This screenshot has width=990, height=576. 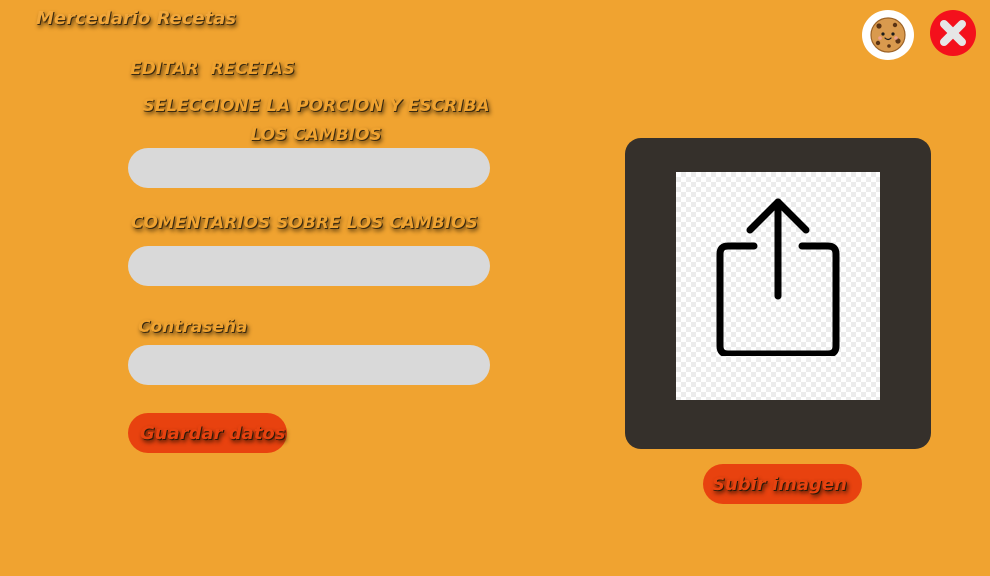 I want to click on close-button, so click(x=953, y=33).